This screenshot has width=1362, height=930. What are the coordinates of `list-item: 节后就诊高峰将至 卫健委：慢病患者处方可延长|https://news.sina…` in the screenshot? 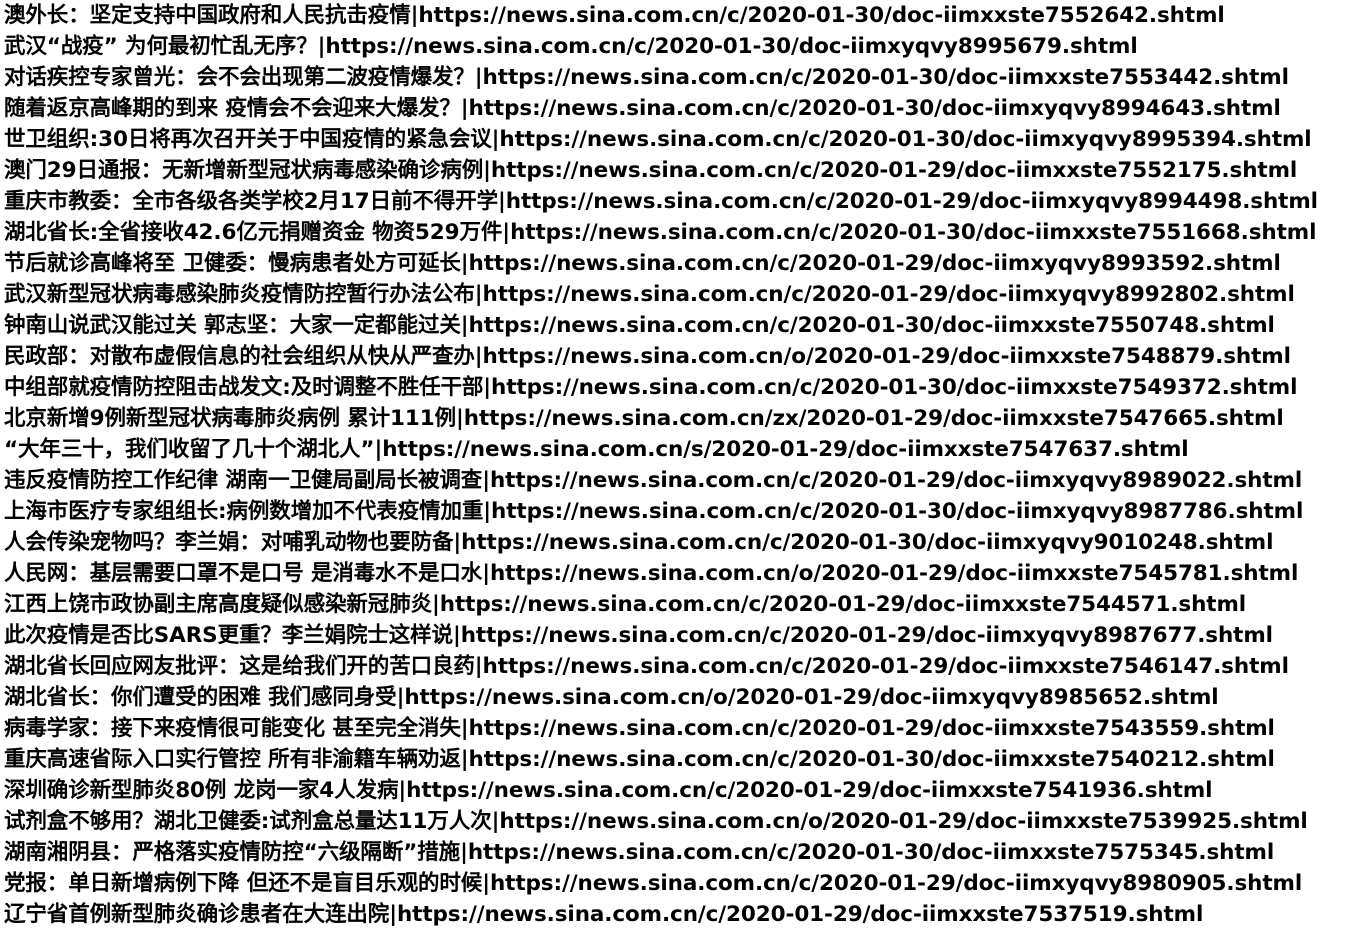 It's located at (642, 263).